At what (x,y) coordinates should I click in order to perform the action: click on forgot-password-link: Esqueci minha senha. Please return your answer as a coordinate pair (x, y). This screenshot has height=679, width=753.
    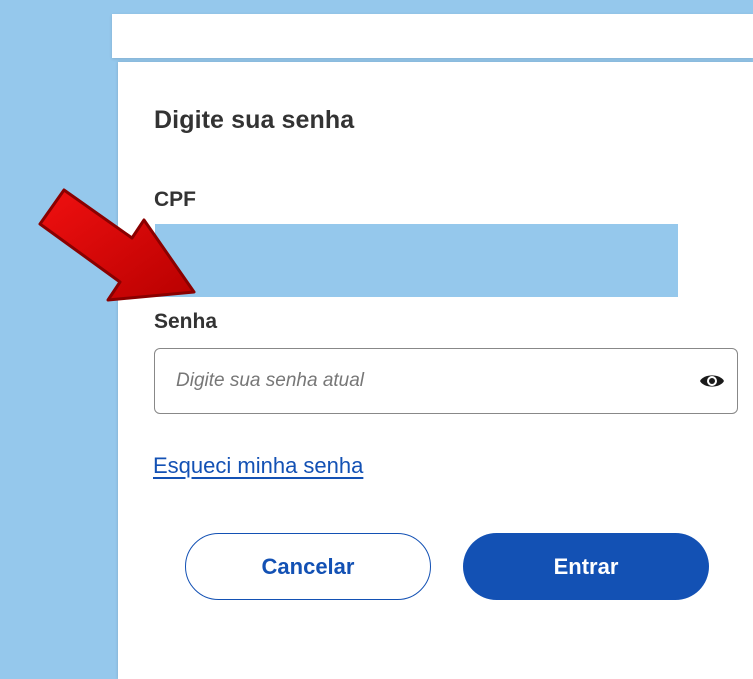
    Looking at the image, I should click on (258, 466).